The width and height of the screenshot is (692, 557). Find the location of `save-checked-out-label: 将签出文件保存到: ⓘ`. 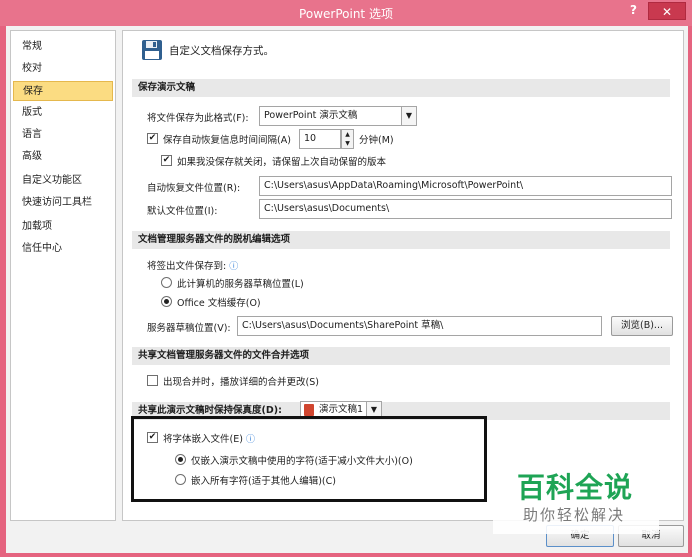

save-checked-out-label: 将签出文件保存到: ⓘ is located at coordinates (192, 265).